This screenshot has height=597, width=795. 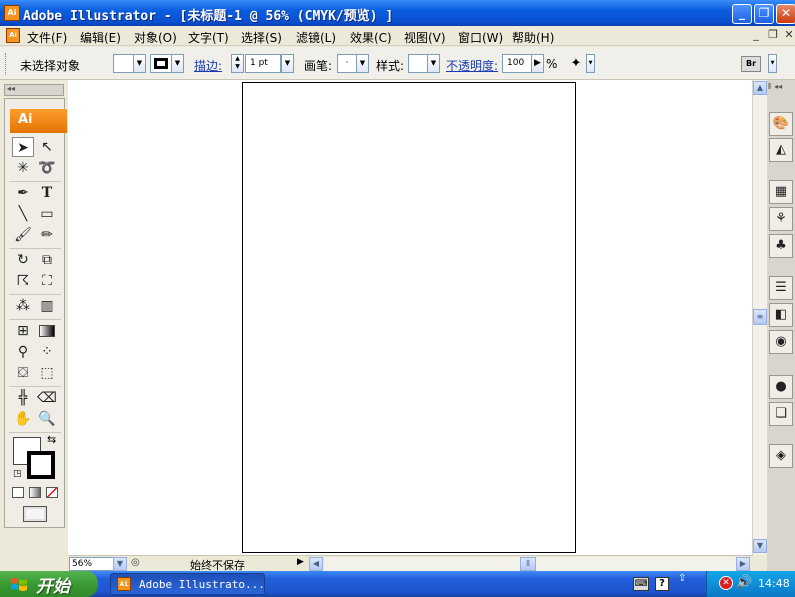 I want to click on rotate-tool-icon: ↻, so click(x=23, y=260).